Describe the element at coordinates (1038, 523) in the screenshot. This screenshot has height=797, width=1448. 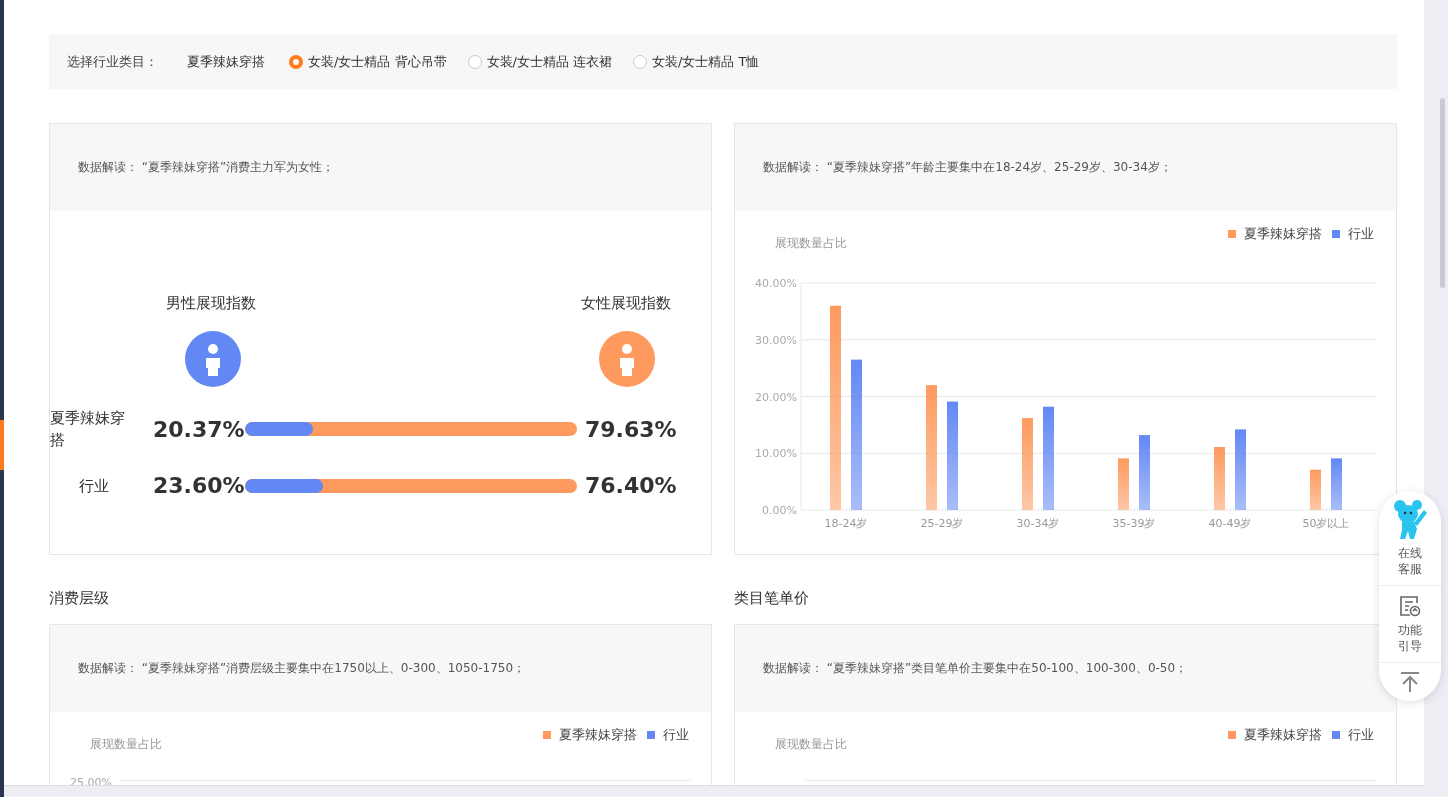
I see `x-tick-label: 30-34岁` at that location.